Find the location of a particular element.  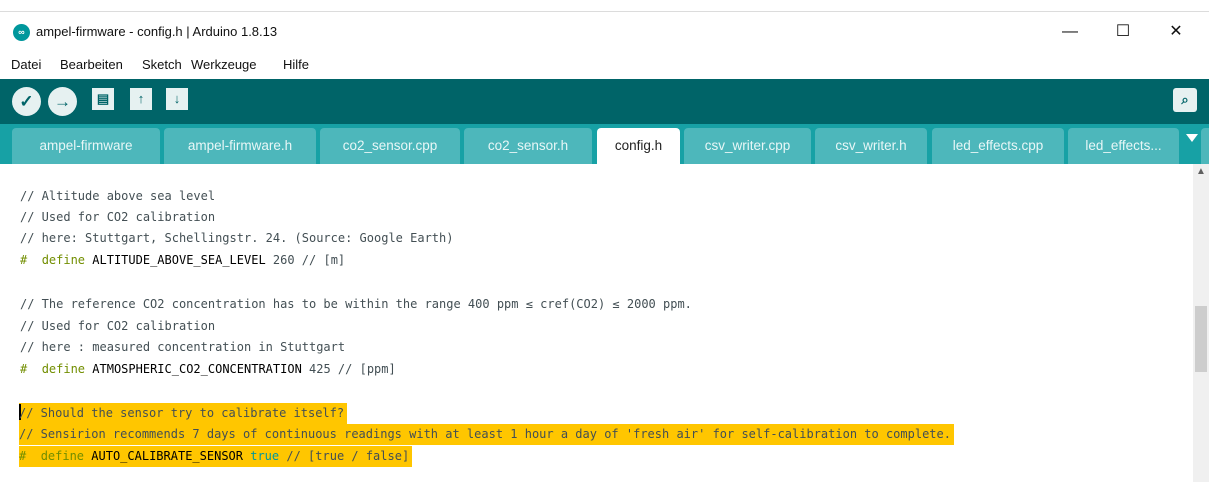

serial-monitor-button: ⌕ is located at coordinates (1185, 100).